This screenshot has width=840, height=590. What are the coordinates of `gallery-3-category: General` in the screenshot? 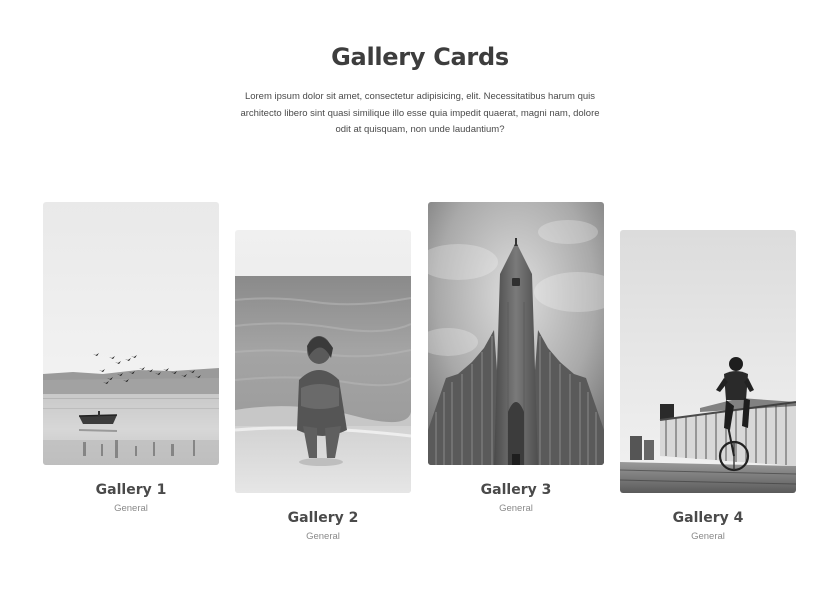 It's located at (516, 508).